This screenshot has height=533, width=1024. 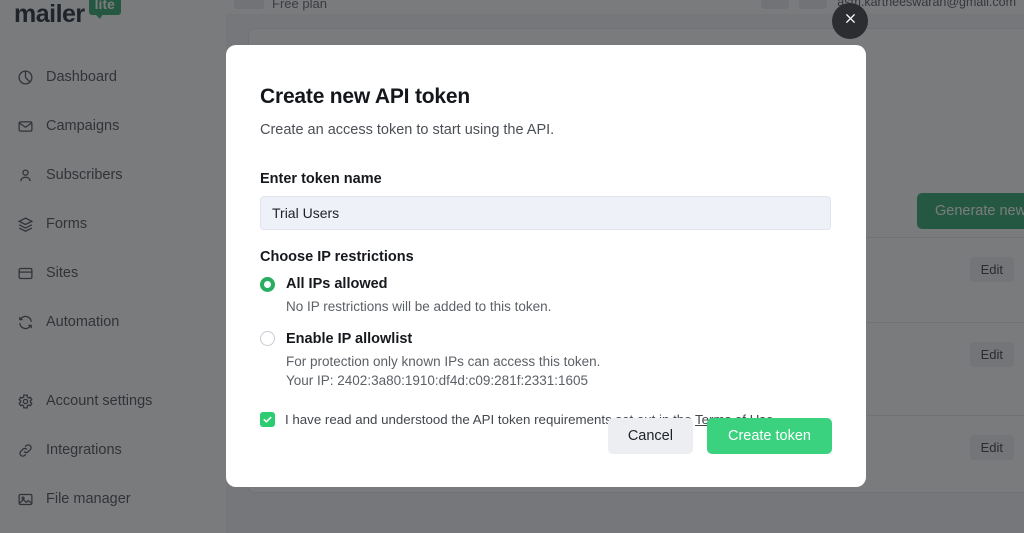 I want to click on token-name-value: Trial Users, so click(x=306, y=213).